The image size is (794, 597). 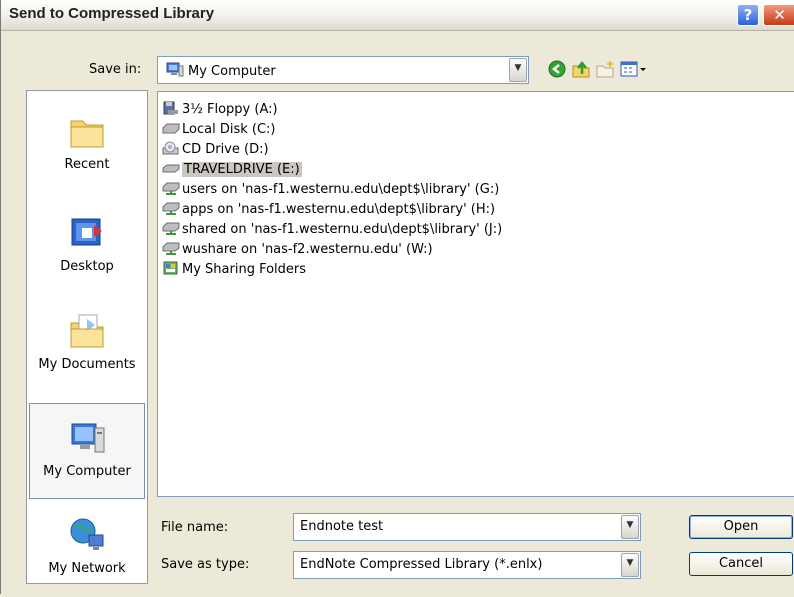 I want to click on up-folder-icon, so click(x=581, y=70).